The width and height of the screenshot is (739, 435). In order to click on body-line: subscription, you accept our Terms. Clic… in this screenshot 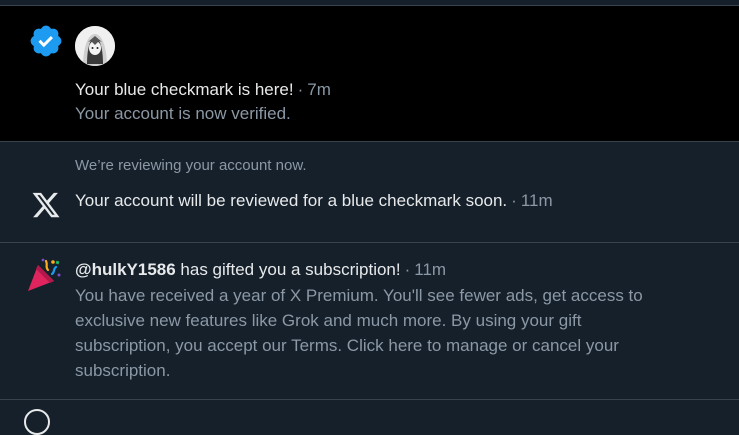, I will do `click(347, 345)`.